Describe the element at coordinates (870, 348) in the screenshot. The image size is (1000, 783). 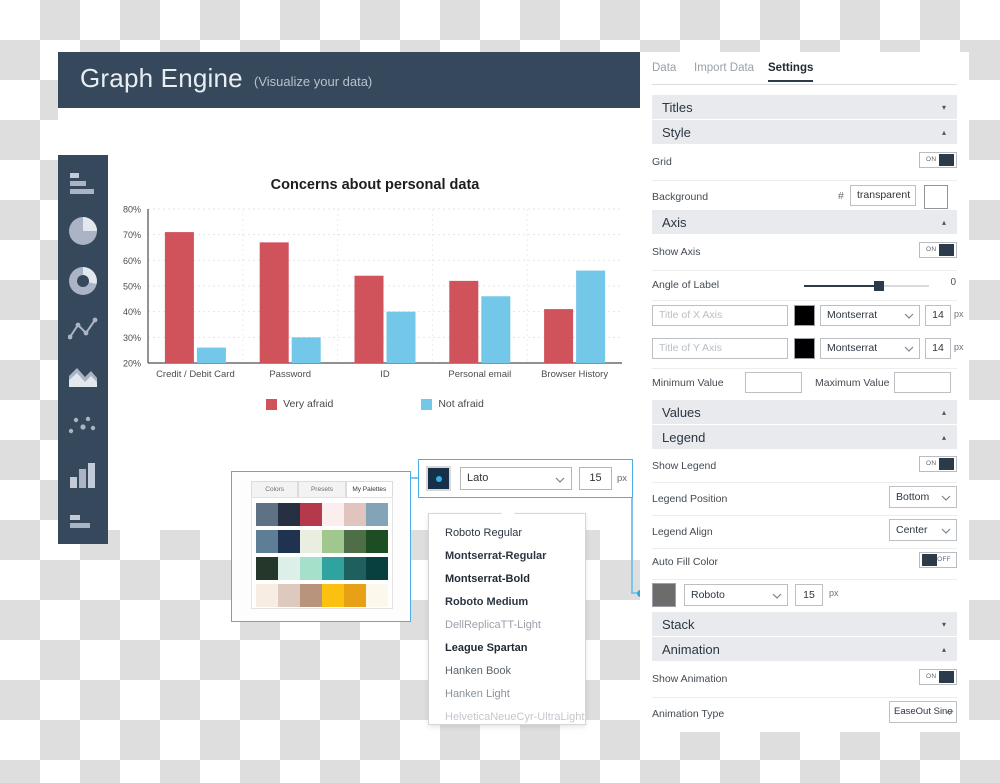
I see `y-axis-font-select: Montserrat` at that location.